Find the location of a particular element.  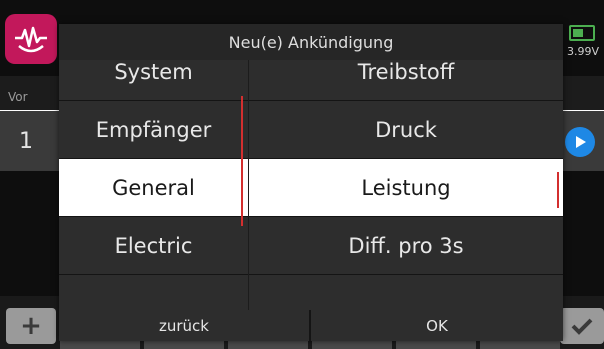

announcement-item-diff-pro-3s: Diff. pro 3s is located at coordinates (406, 246).